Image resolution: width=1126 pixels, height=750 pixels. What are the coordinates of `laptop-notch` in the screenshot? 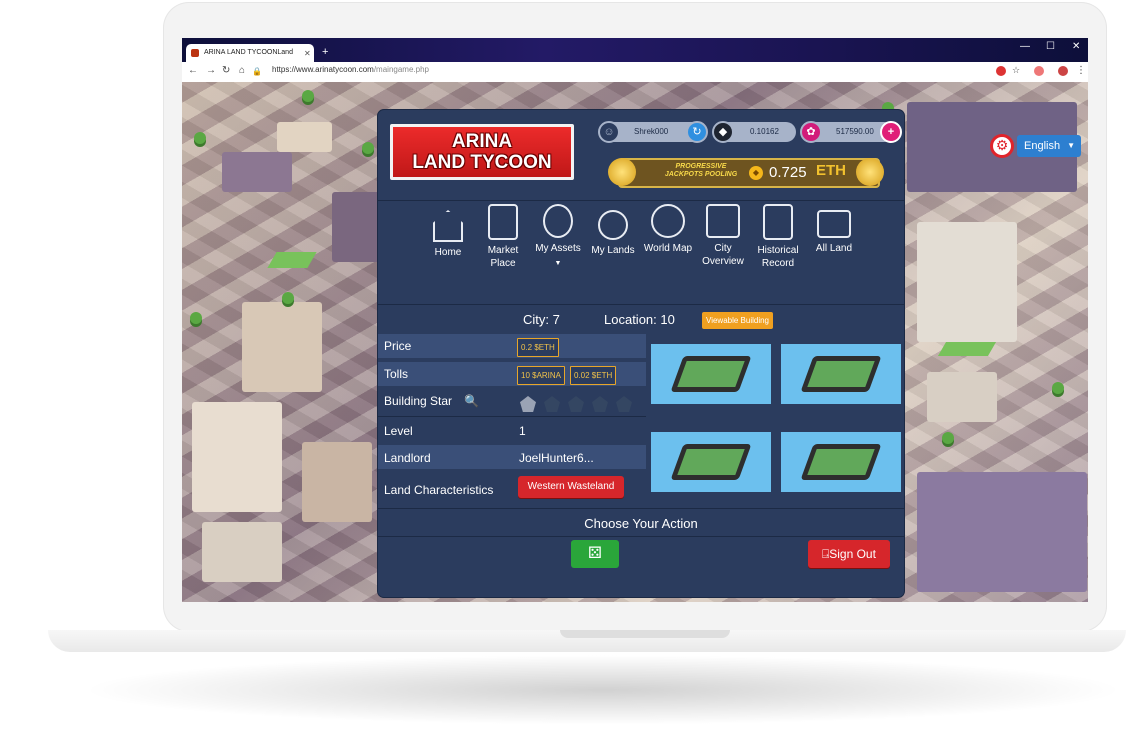 It's located at (645, 634).